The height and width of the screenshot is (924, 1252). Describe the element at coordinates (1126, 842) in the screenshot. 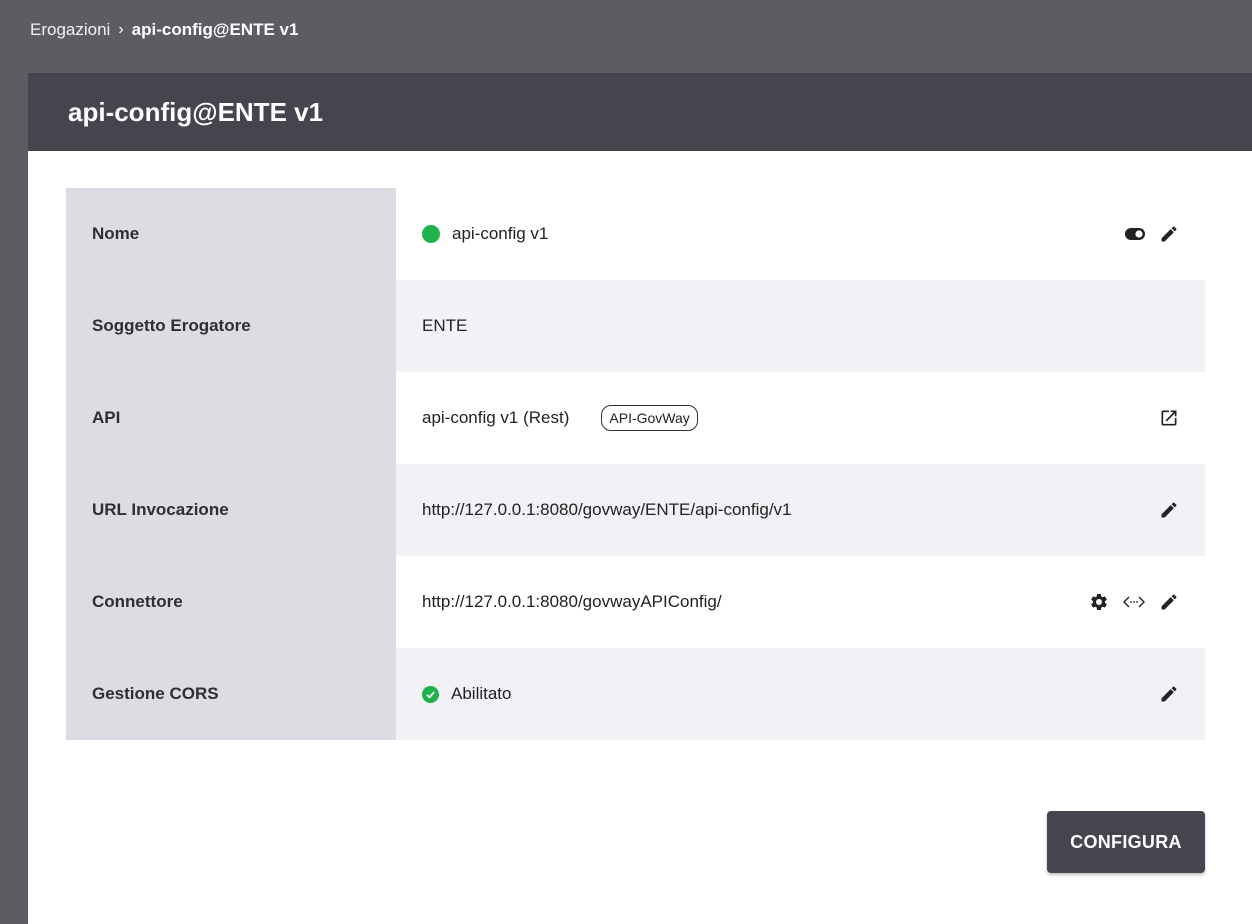

I see `configura-button: CONFIGURA` at that location.